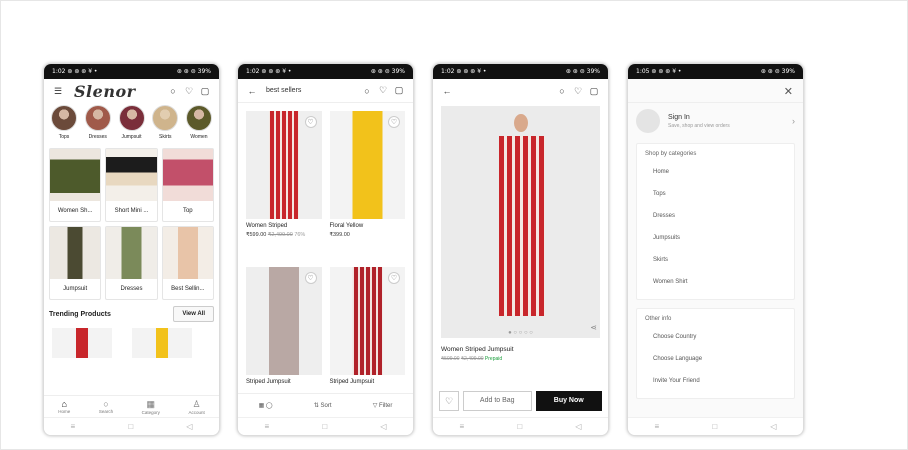 This screenshot has width=908, height=450. Describe the element at coordinates (131, 91) in the screenshot. I see `app-header: ☰ Slenor ○ ♡ ▢` at that location.